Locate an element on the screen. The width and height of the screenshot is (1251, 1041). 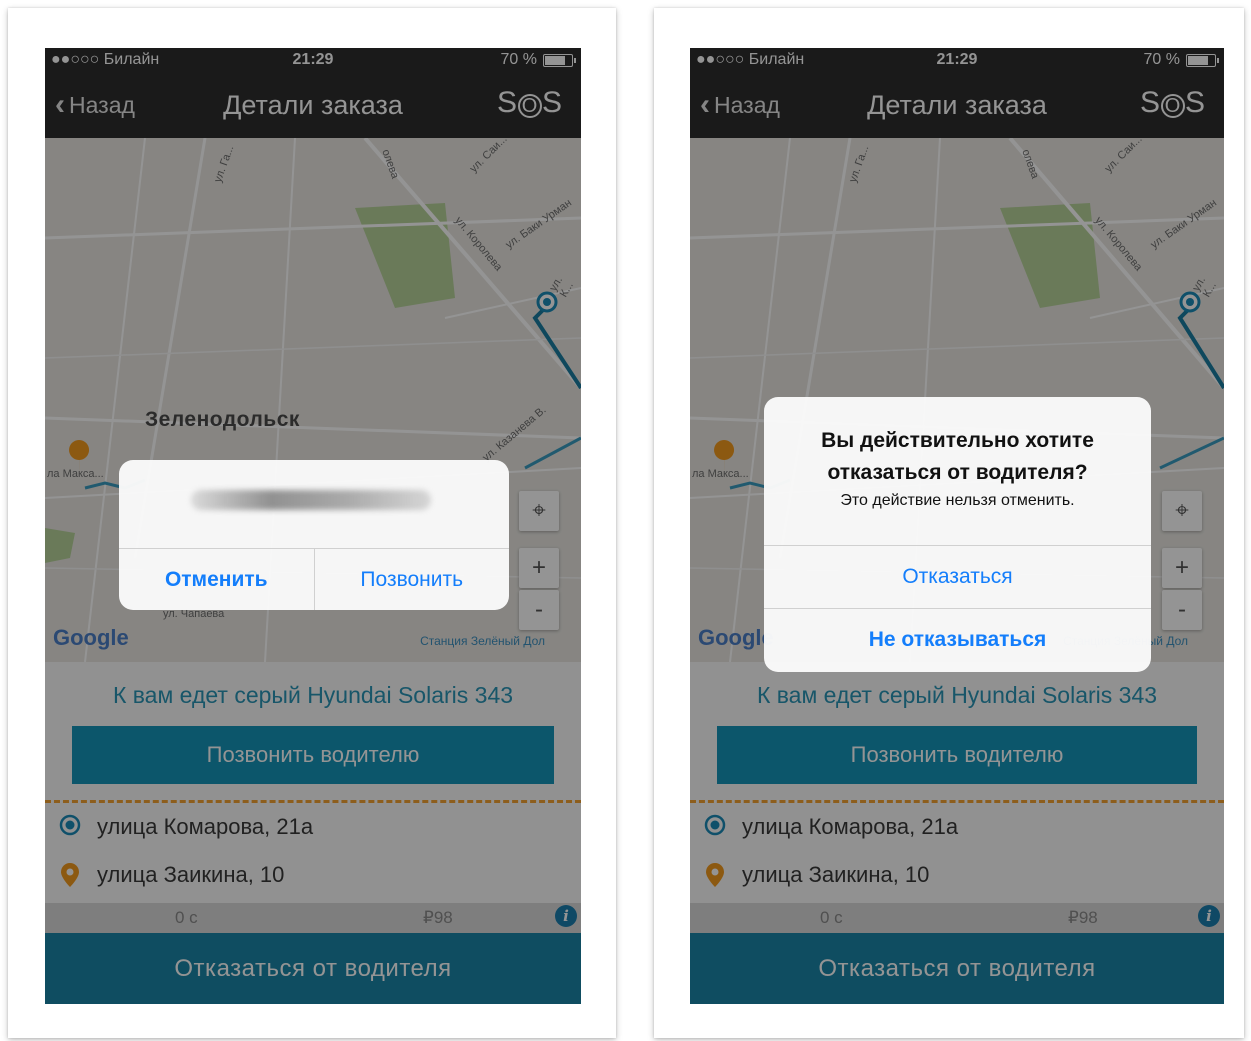
alert-message: Это действие нельзя отменить. is located at coordinates (957, 500).